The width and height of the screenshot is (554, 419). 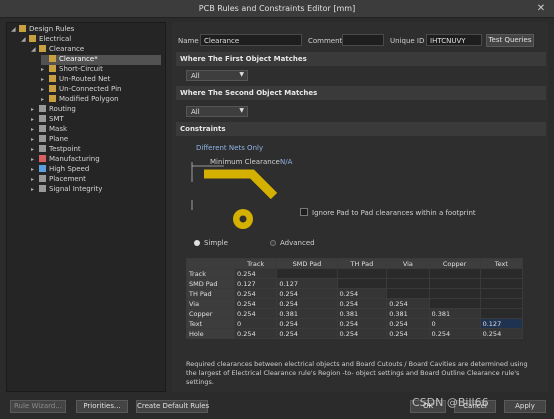 I want to click on tree-item-label: Clearance*, so click(x=78, y=59).